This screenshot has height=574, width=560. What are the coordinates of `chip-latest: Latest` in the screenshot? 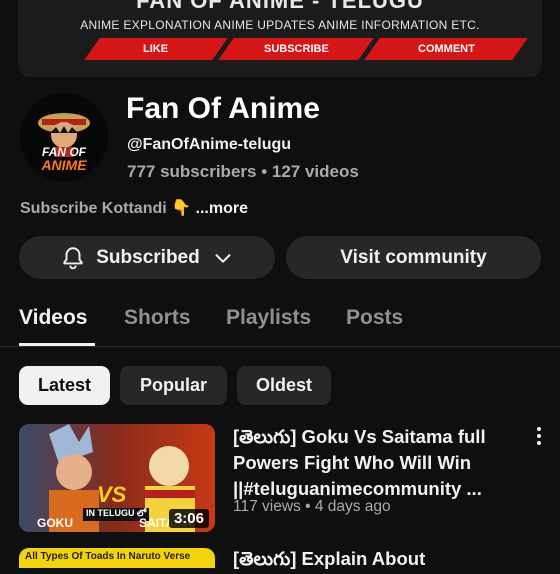 It's located at (64, 385).